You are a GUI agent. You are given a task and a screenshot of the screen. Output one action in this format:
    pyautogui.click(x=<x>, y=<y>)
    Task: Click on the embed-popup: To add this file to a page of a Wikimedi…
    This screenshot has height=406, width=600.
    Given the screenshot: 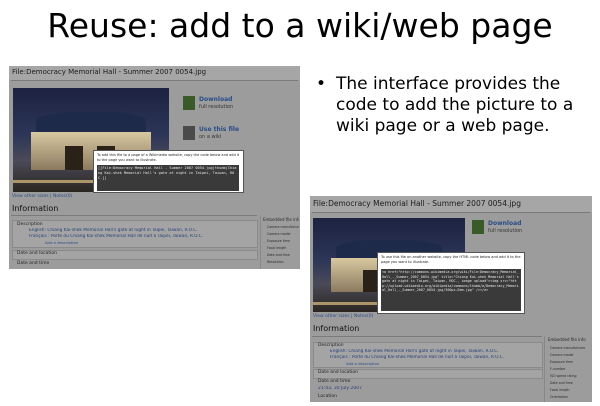 What is the action you would take?
    pyautogui.click(x=168, y=171)
    